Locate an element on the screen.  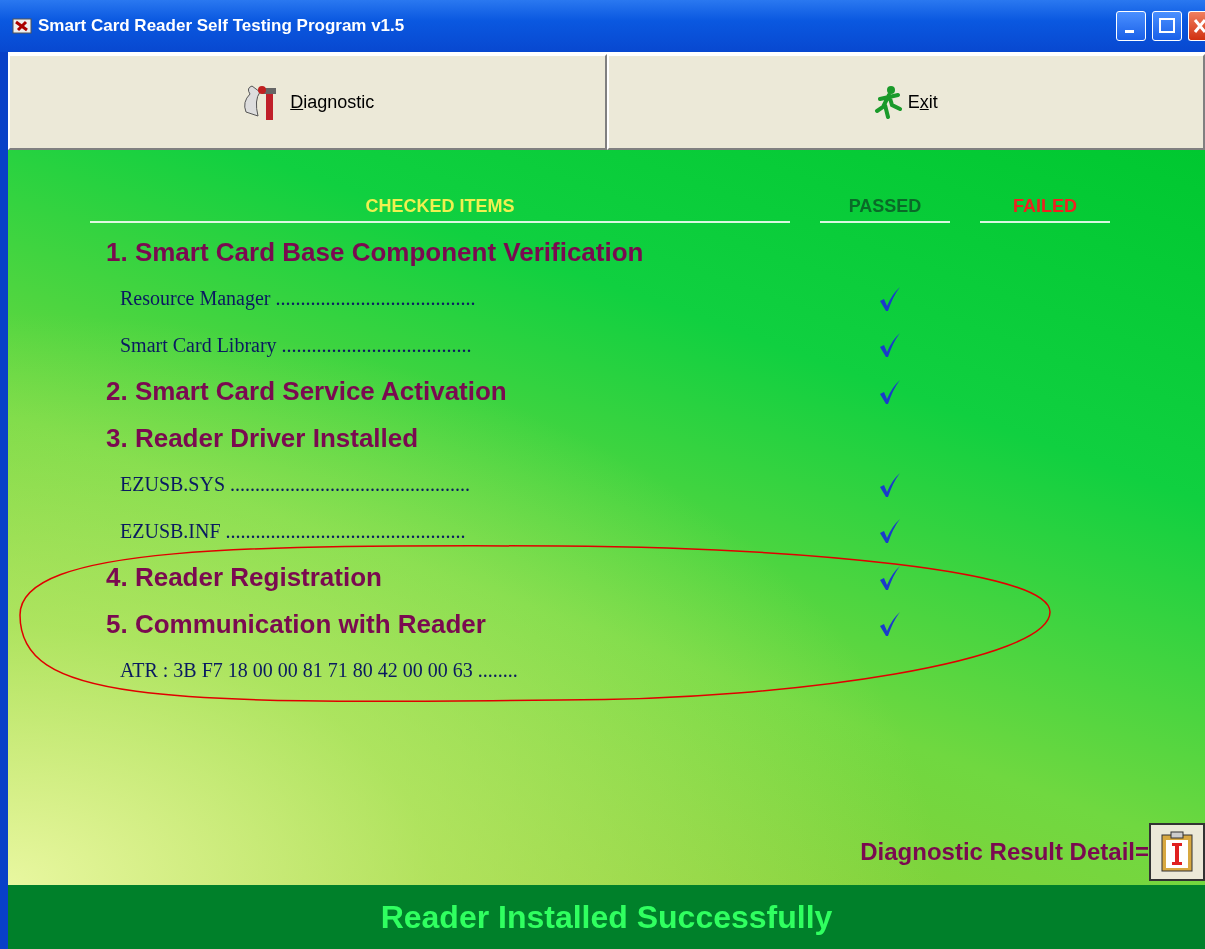
clipboard-button is located at coordinates (1177, 852).